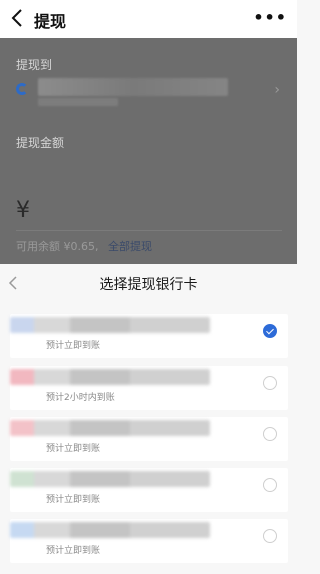  Describe the element at coordinates (22, 89) in the screenshot. I see `bank-logo-icon` at that location.